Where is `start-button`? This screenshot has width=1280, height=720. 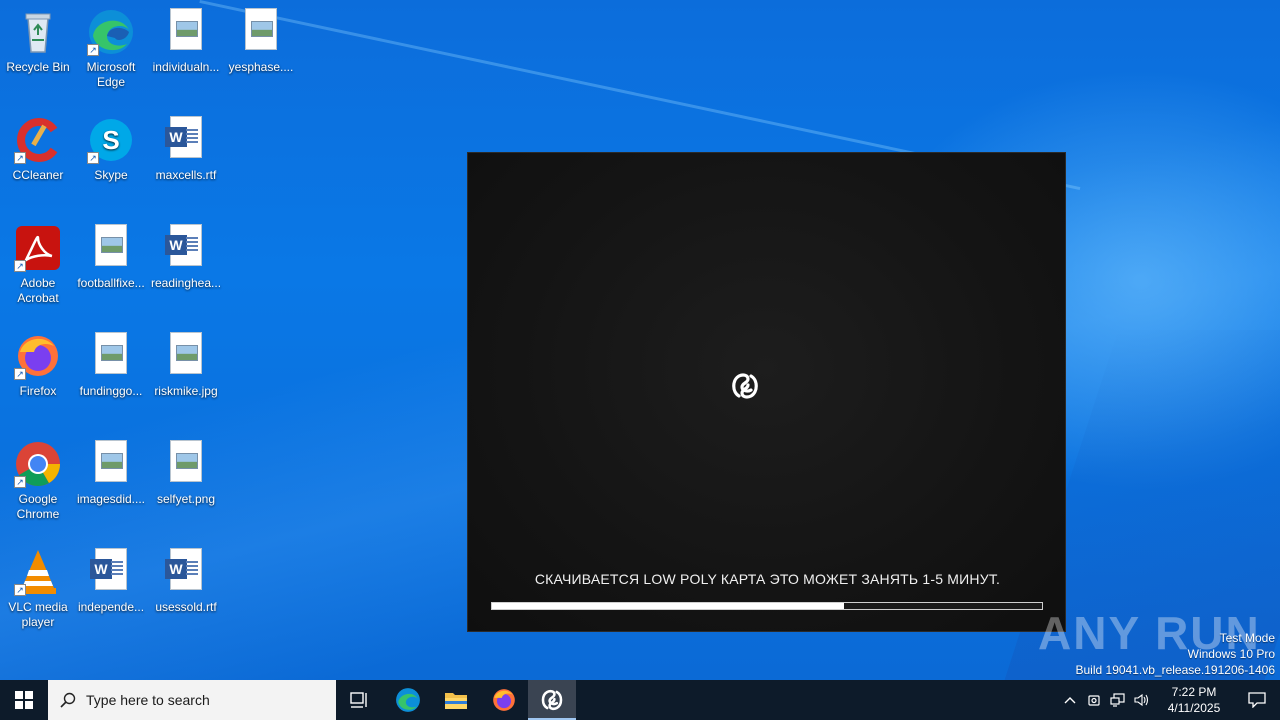
start-button is located at coordinates (24, 700).